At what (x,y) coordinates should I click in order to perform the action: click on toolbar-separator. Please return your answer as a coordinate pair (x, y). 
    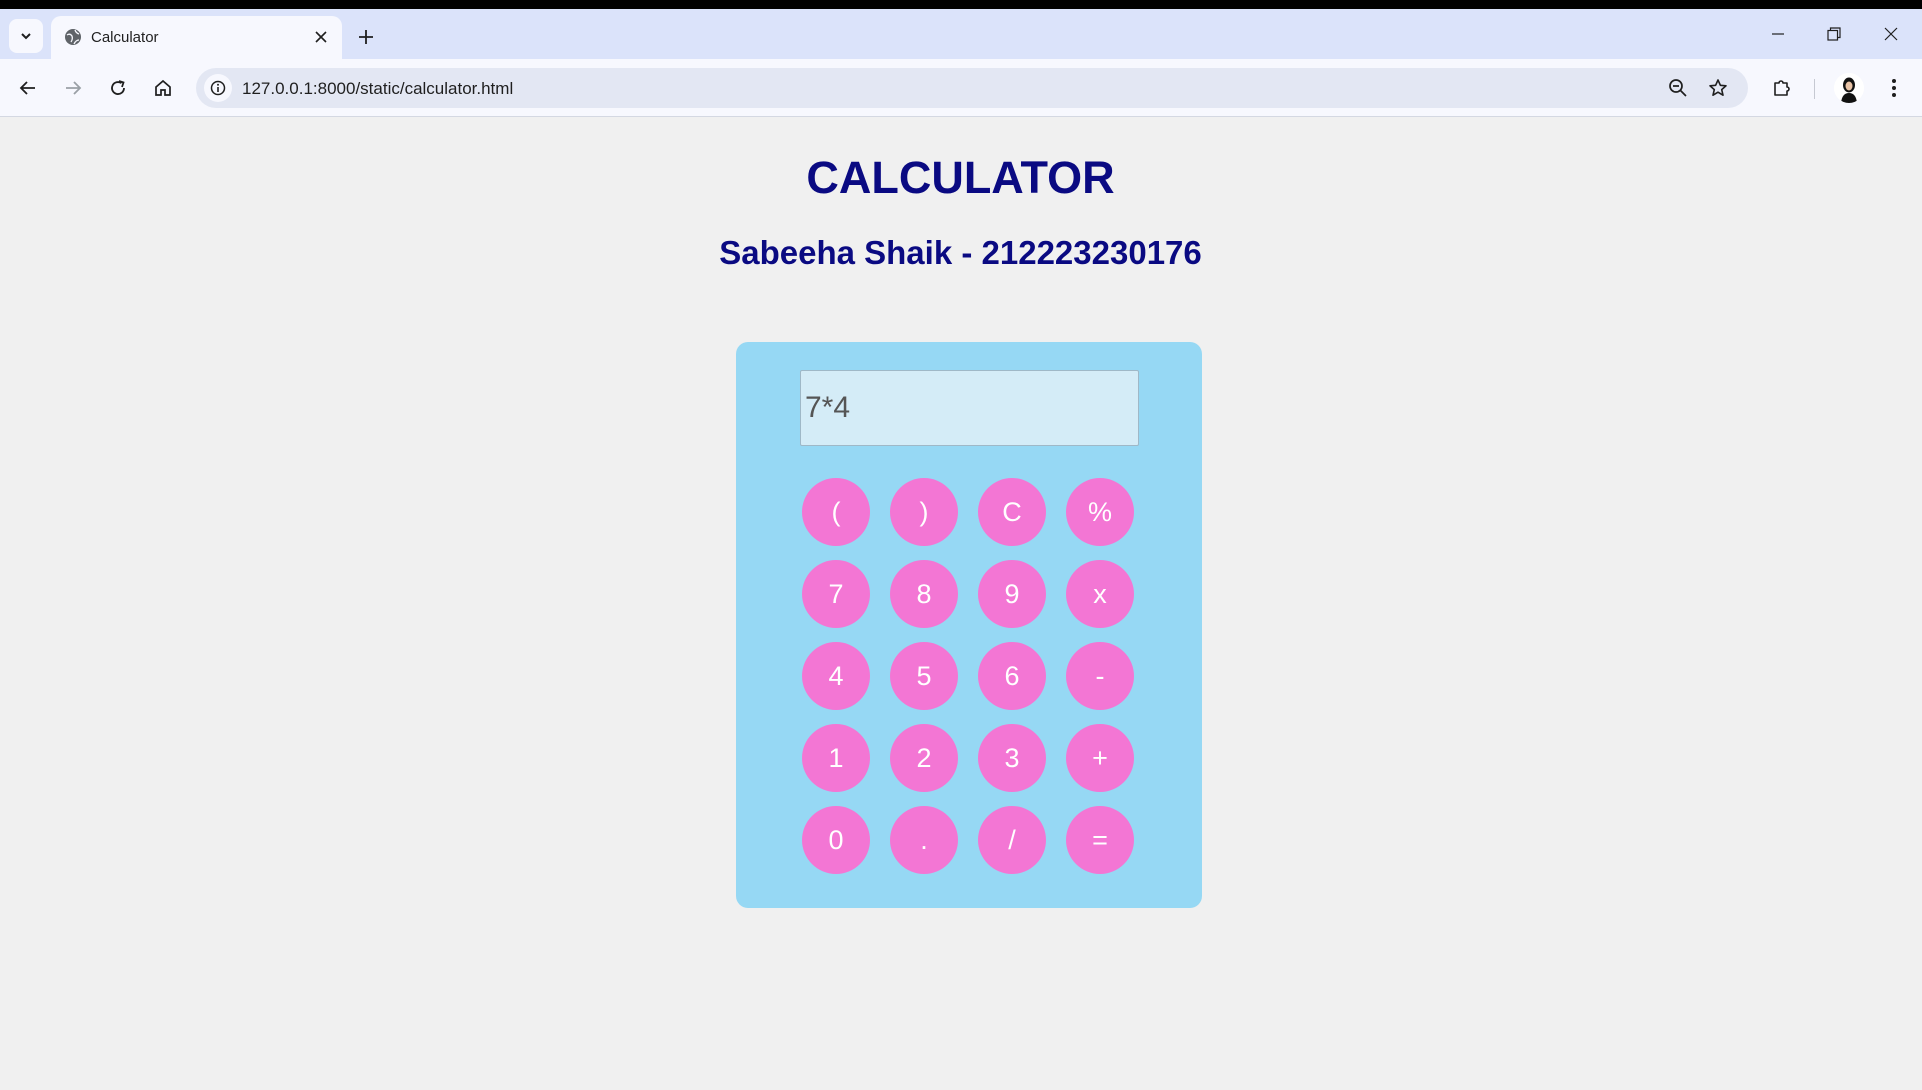
    Looking at the image, I should click on (1814, 89).